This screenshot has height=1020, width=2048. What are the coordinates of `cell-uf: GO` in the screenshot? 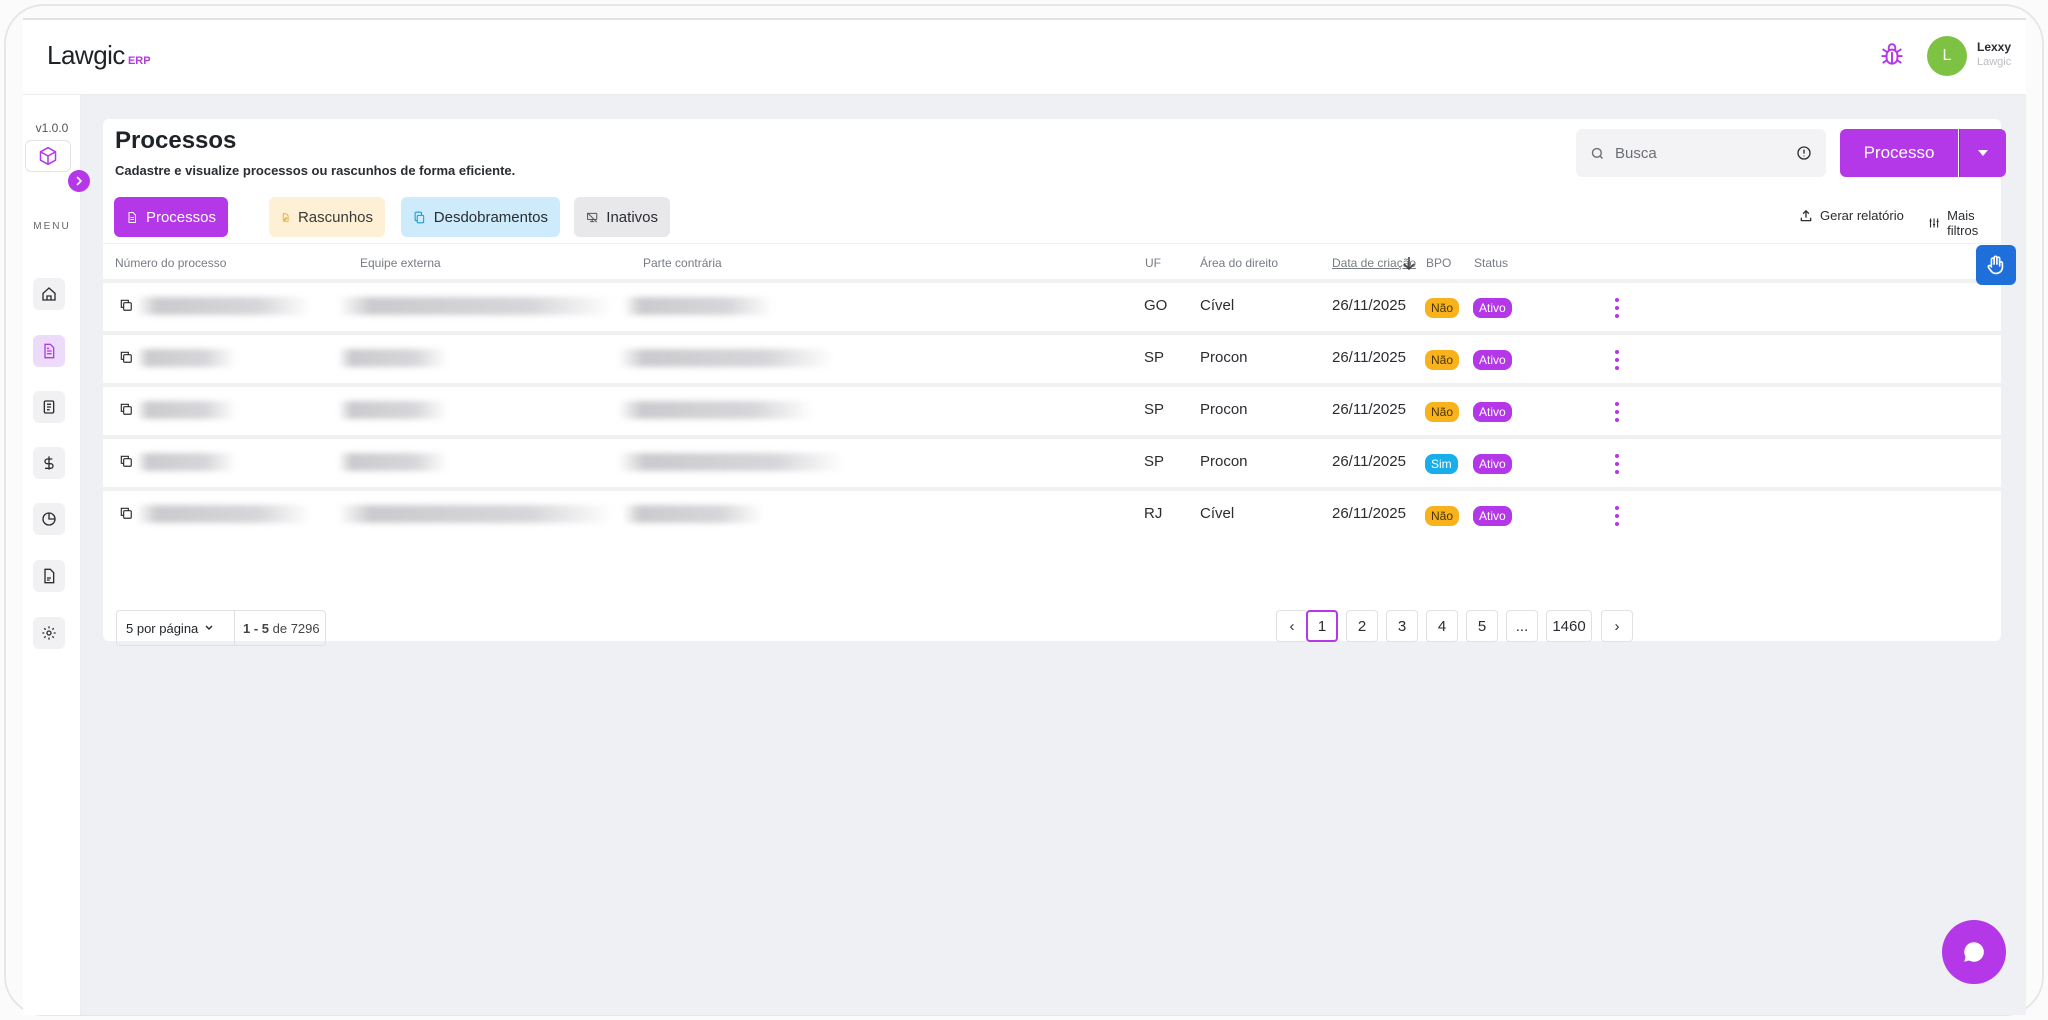 It's located at (1156, 305).